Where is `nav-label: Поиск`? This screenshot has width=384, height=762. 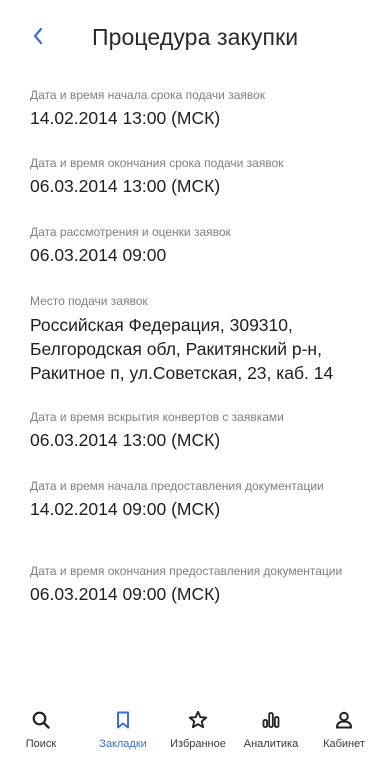 nav-label: Поиск is located at coordinates (41, 744).